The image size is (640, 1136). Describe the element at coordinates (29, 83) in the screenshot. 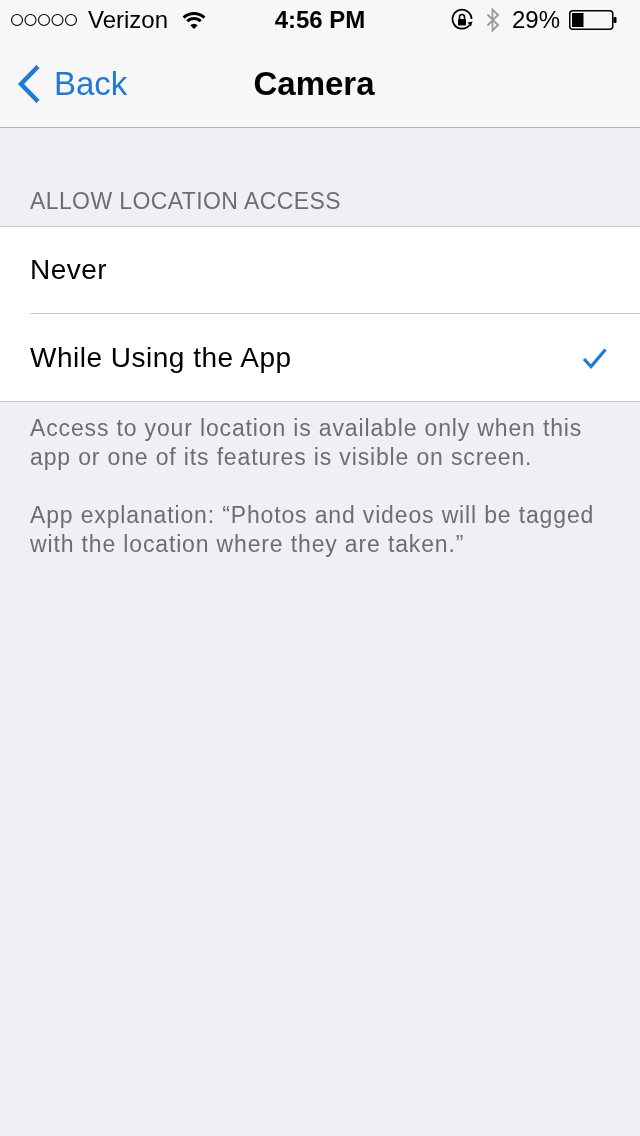

I see `chevron-left-icon` at that location.